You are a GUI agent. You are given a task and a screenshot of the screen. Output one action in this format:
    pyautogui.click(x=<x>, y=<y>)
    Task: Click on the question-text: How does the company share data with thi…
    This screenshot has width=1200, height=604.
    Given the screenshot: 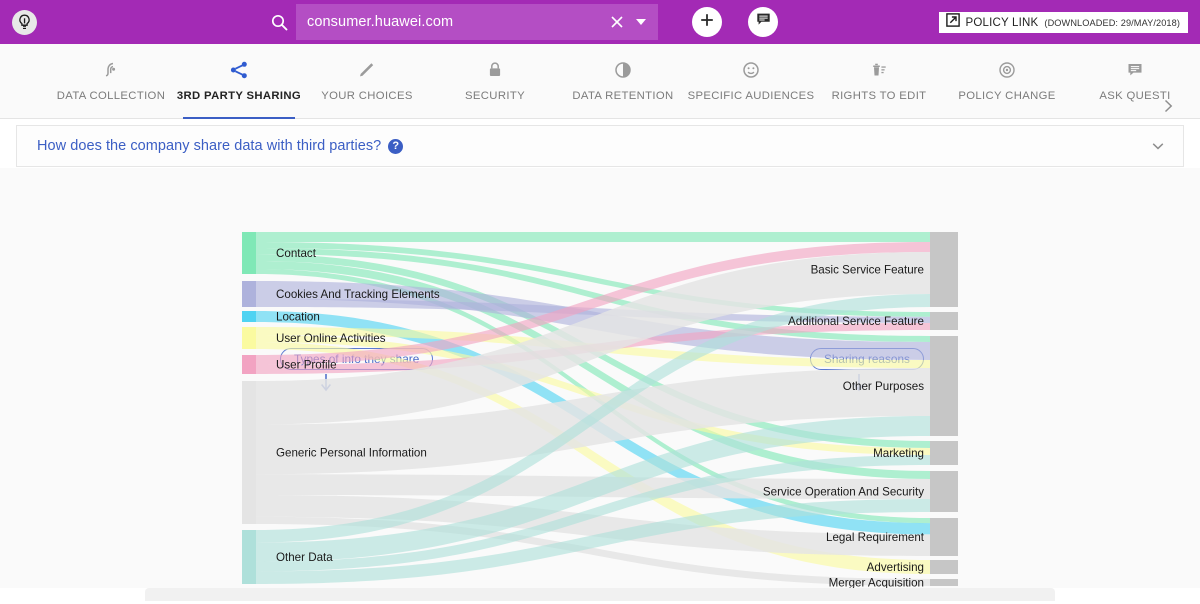 What is the action you would take?
    pyautogui.click(x=209, y=146)
    